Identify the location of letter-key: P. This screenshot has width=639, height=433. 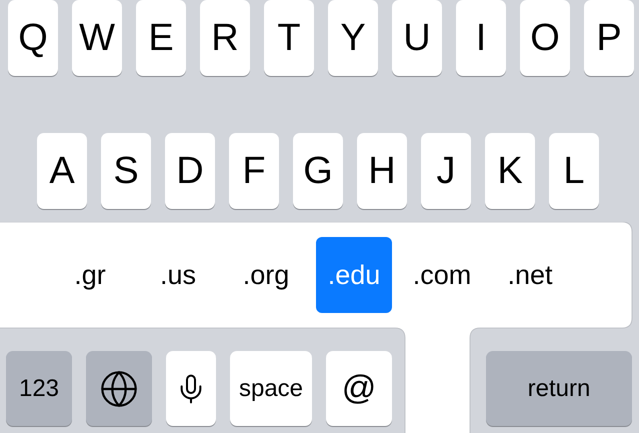
(609, 38).